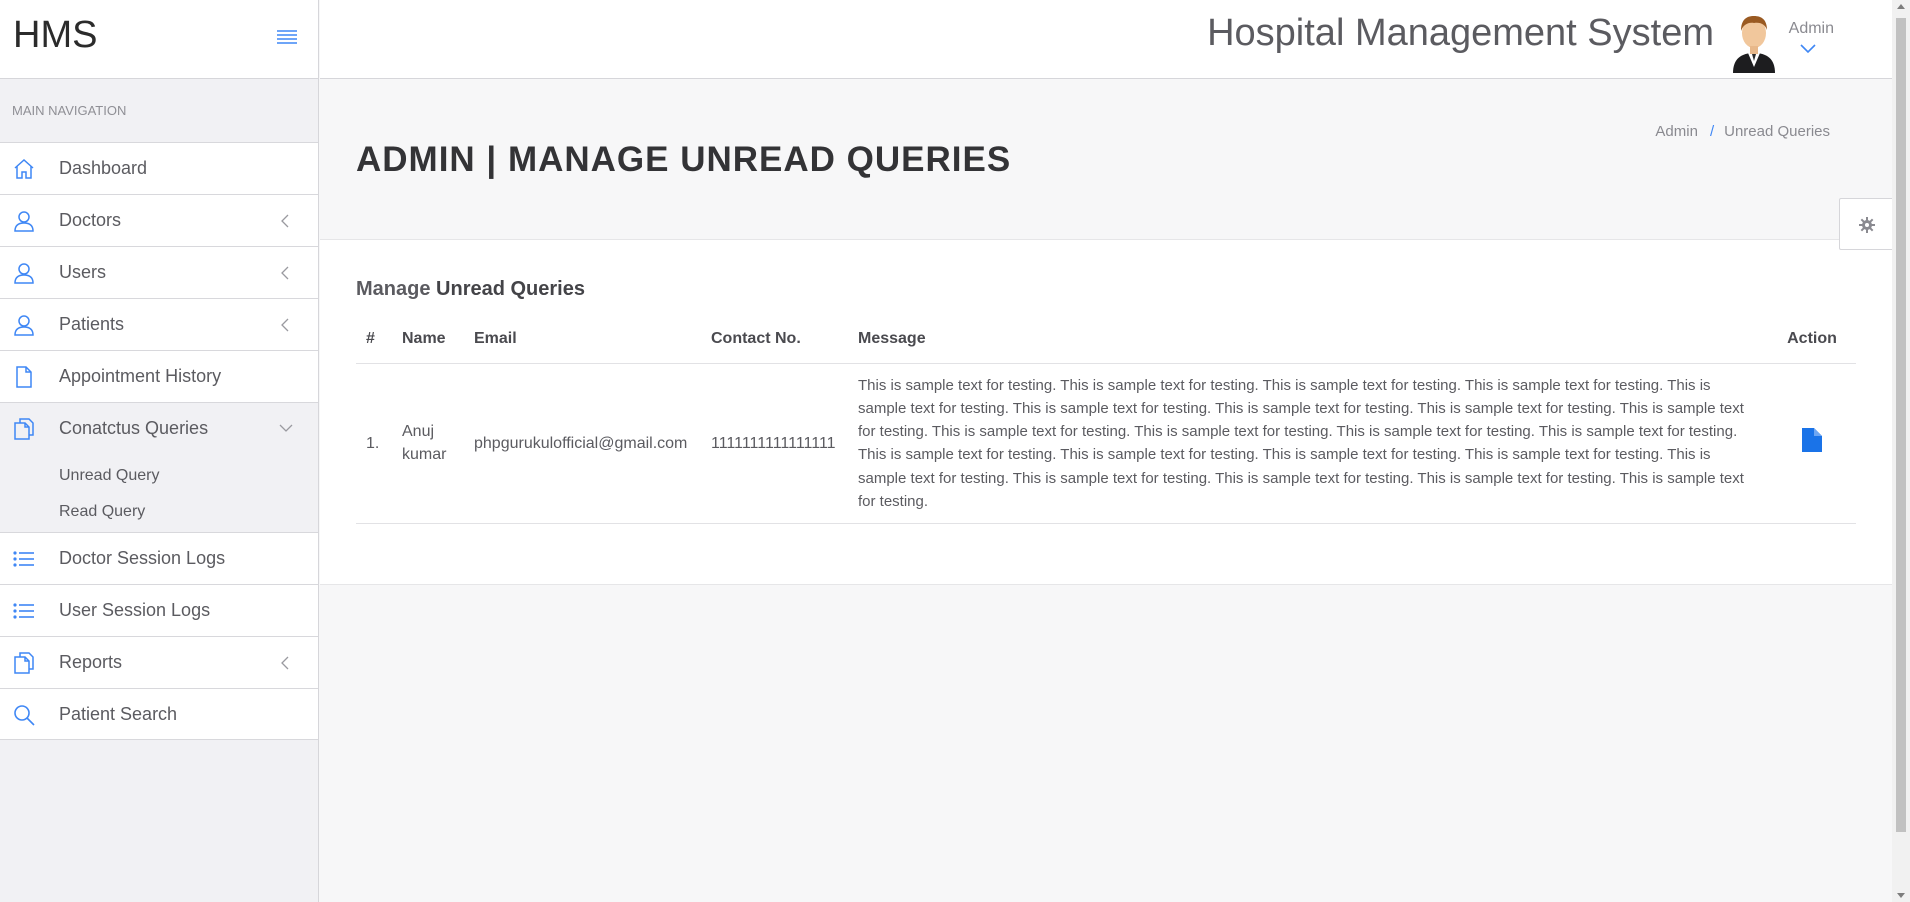 This screenshot has height=902, width=1910. What do you see at coordinates (134, 428) in the screenshot?
I see `sidebar-item-label: Conatctus Queries` at bounding box center [134, 428].